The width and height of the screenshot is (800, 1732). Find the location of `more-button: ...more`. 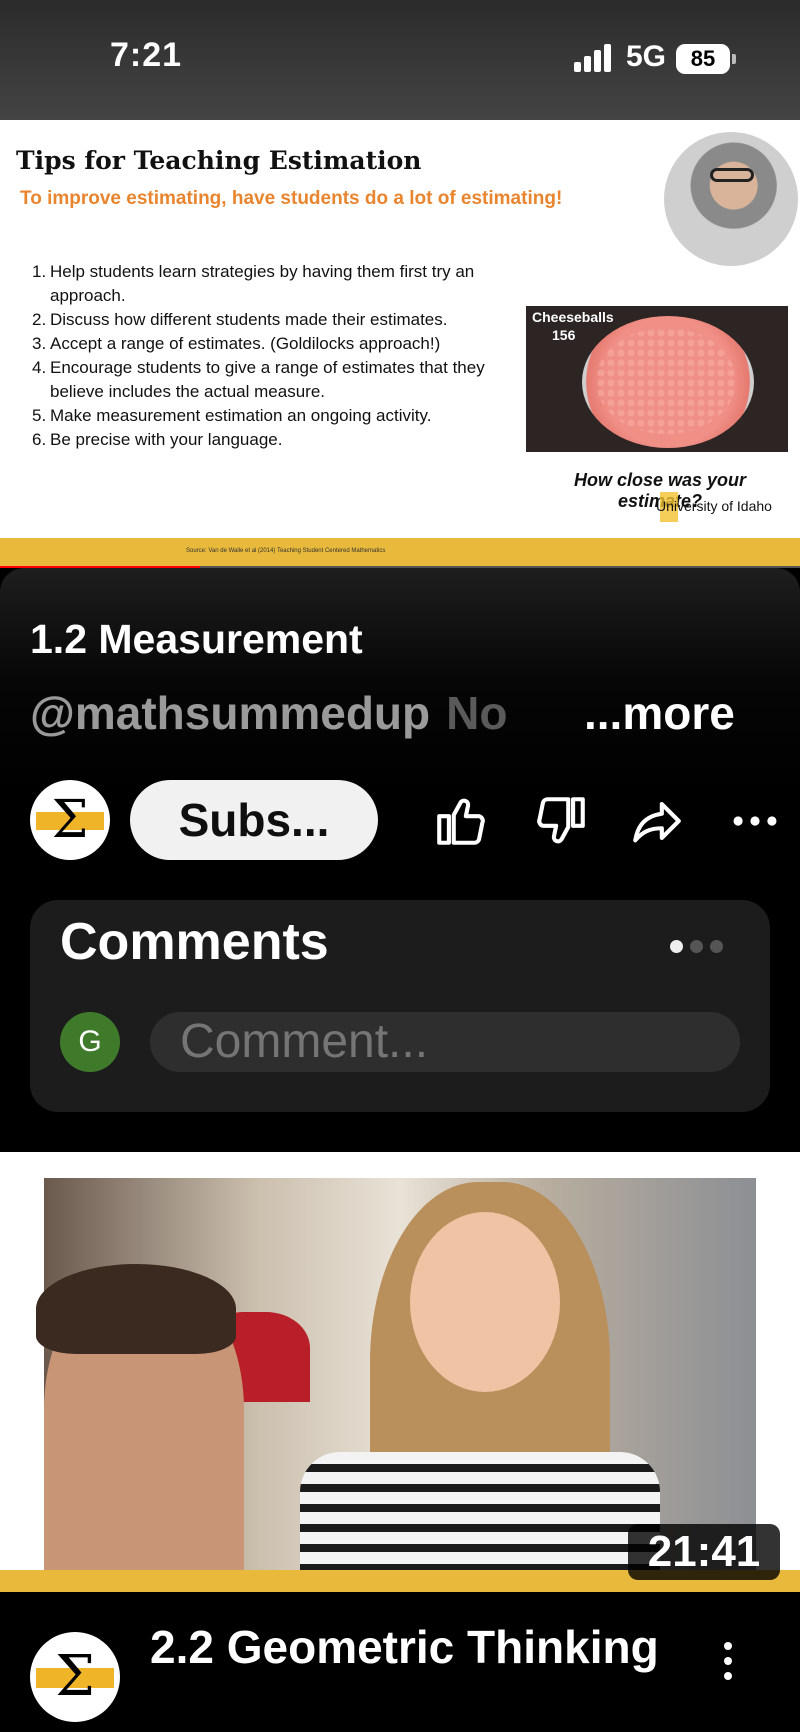

more-button: ...more is located at coordinates (659, 713).